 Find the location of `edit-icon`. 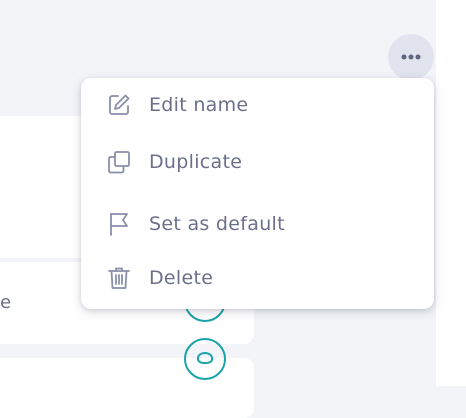

edit-icon is located at coordinates (119, 104).